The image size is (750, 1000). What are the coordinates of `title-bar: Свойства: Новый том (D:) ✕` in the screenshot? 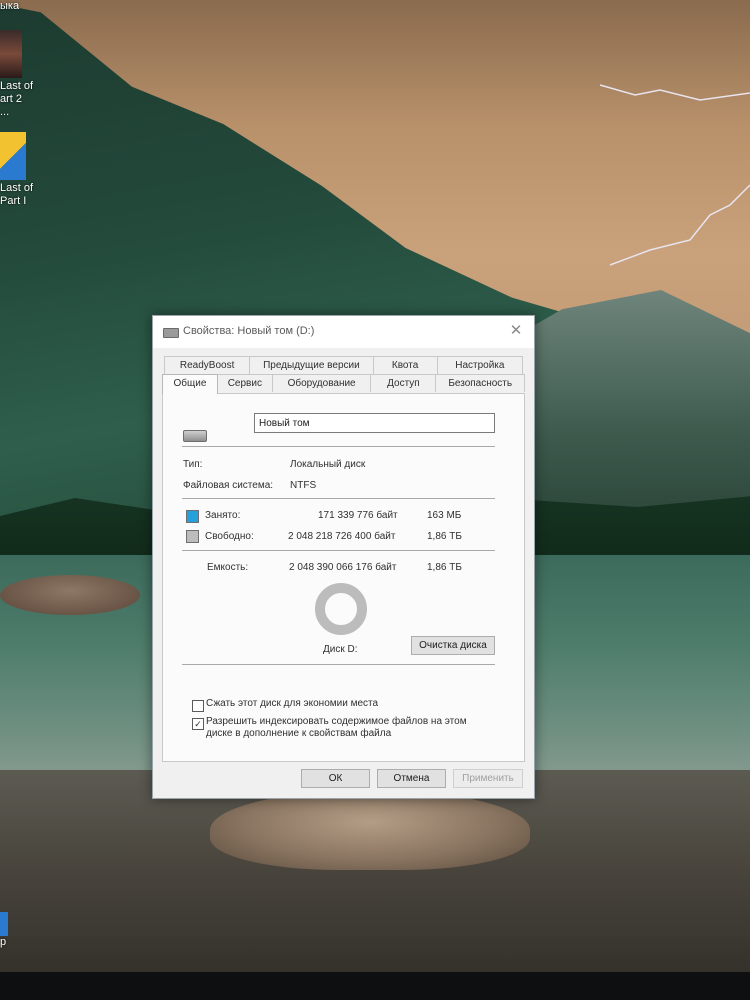 It's located at (343, 332).